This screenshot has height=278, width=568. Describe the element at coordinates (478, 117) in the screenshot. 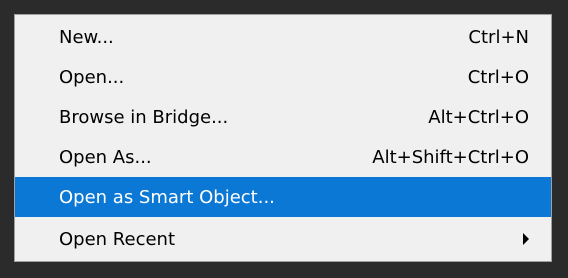

I see `menu-item-shortcut: Alt+Ctrl+O` at that location.